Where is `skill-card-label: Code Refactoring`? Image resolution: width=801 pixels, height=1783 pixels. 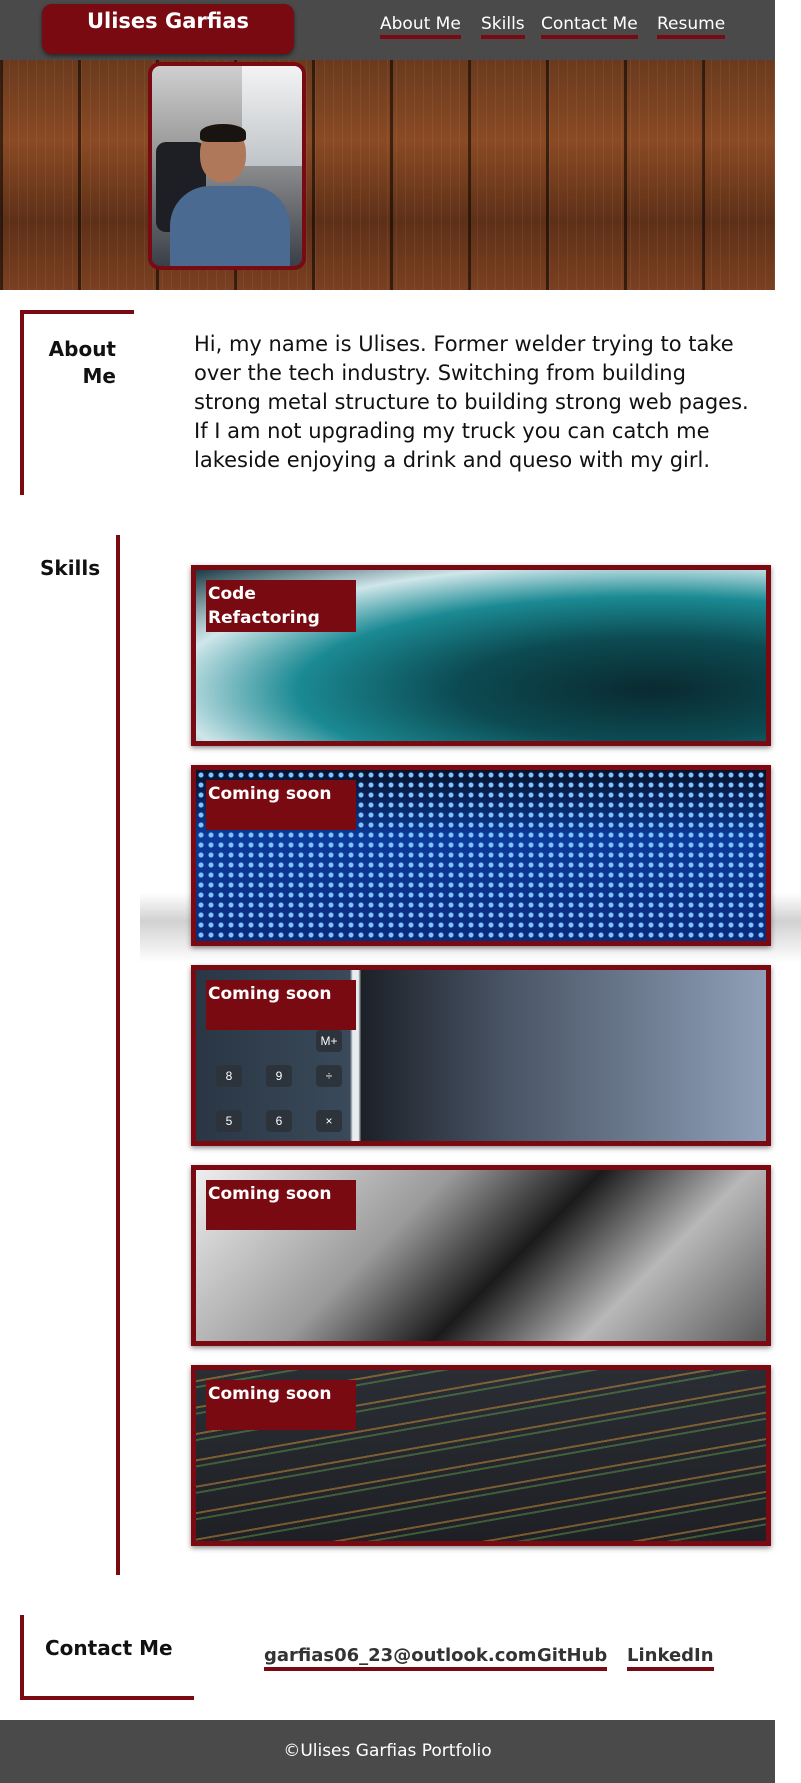 skill-card-label: Code Refactoring is located at coordinates (281, 606).